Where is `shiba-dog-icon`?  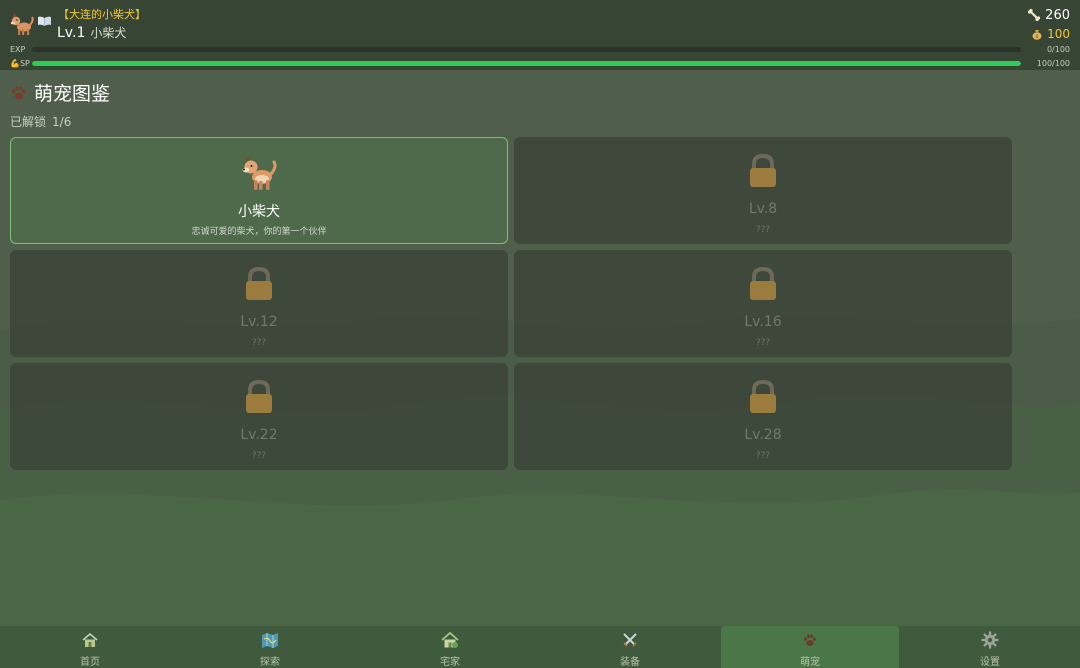
shiba-dog-icon is located at coordinates (259, 173).